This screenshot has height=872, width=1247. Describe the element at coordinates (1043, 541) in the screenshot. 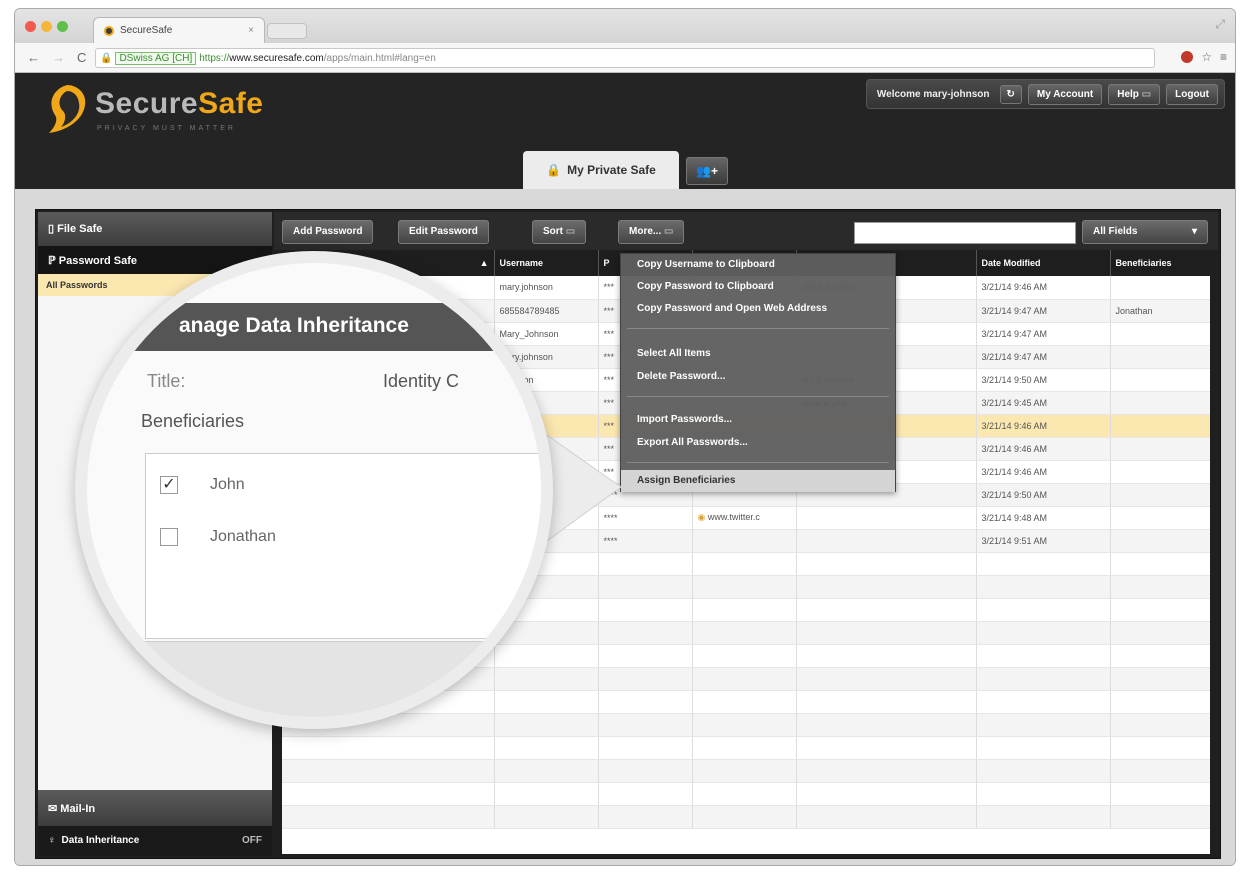

I see `table-cell: 3/21/14 9:51 AM` at that location.